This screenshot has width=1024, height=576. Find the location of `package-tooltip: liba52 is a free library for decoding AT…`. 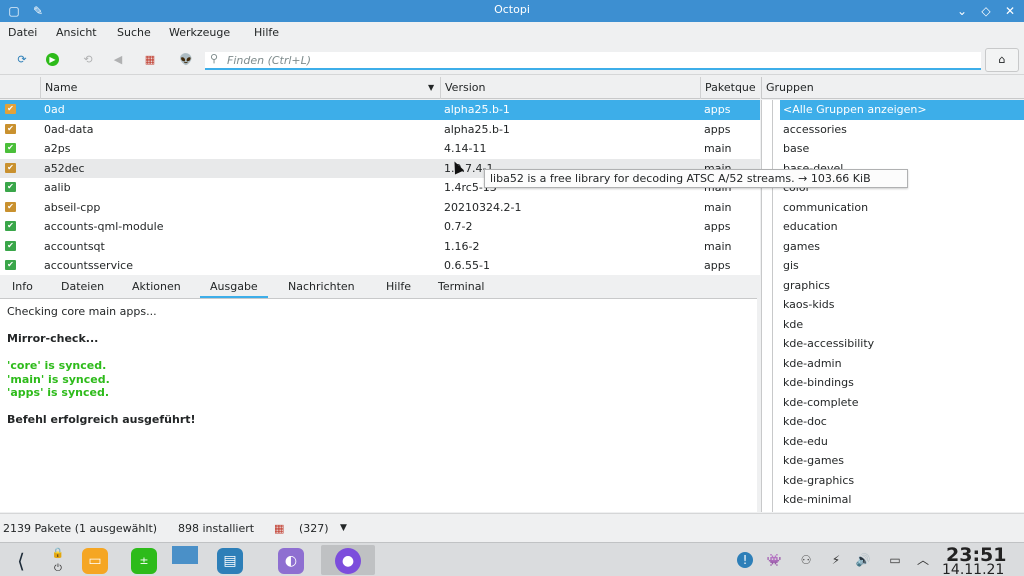

package-tooltip: liba52 is a free library for decoding AT… is located at coordinates (696, 178).